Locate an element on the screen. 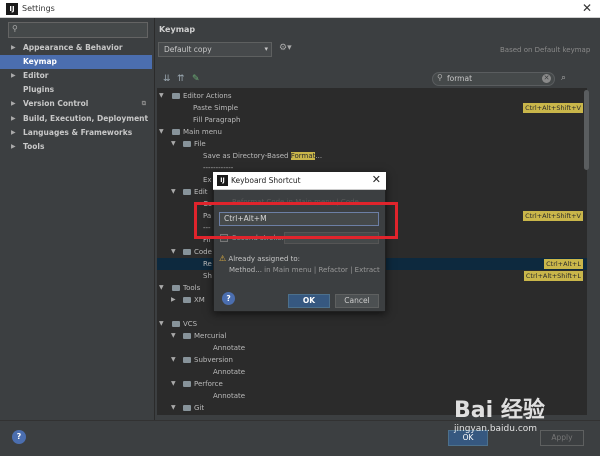 The height and width of the screenshot is (456, 600). shortcut-badge: Ctrl+Alt+Shift+L is located at coordinates (553, 276).